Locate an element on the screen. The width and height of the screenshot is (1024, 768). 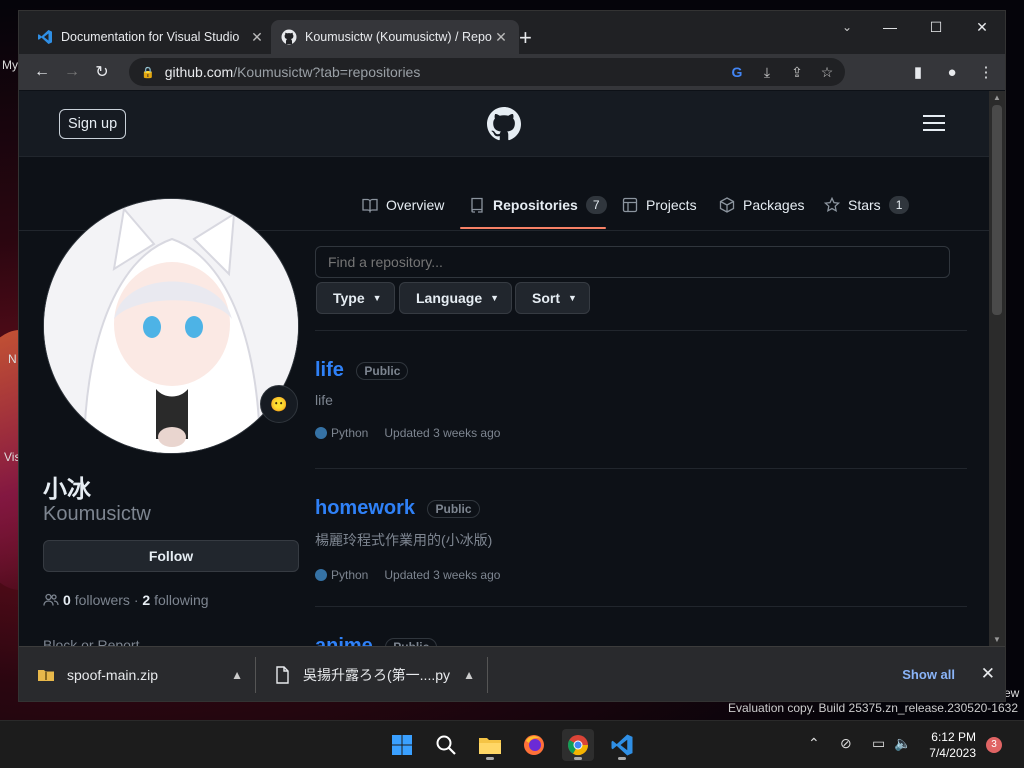
table-icon is located at coordinates (630, 205).